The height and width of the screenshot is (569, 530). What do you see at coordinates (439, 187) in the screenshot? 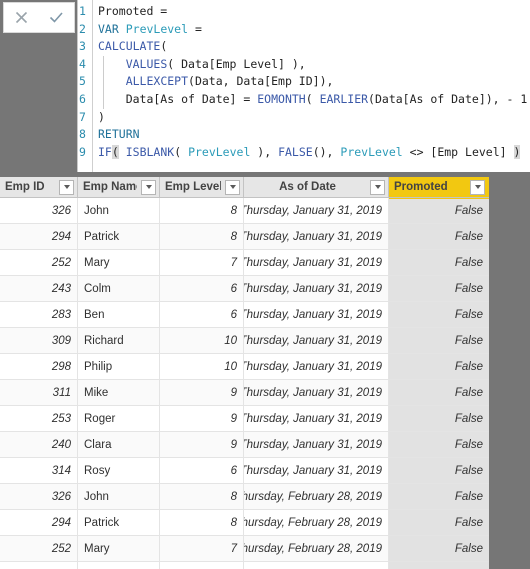
I see `column-header-promoted: Promoted` at bounding box center [439, 187].